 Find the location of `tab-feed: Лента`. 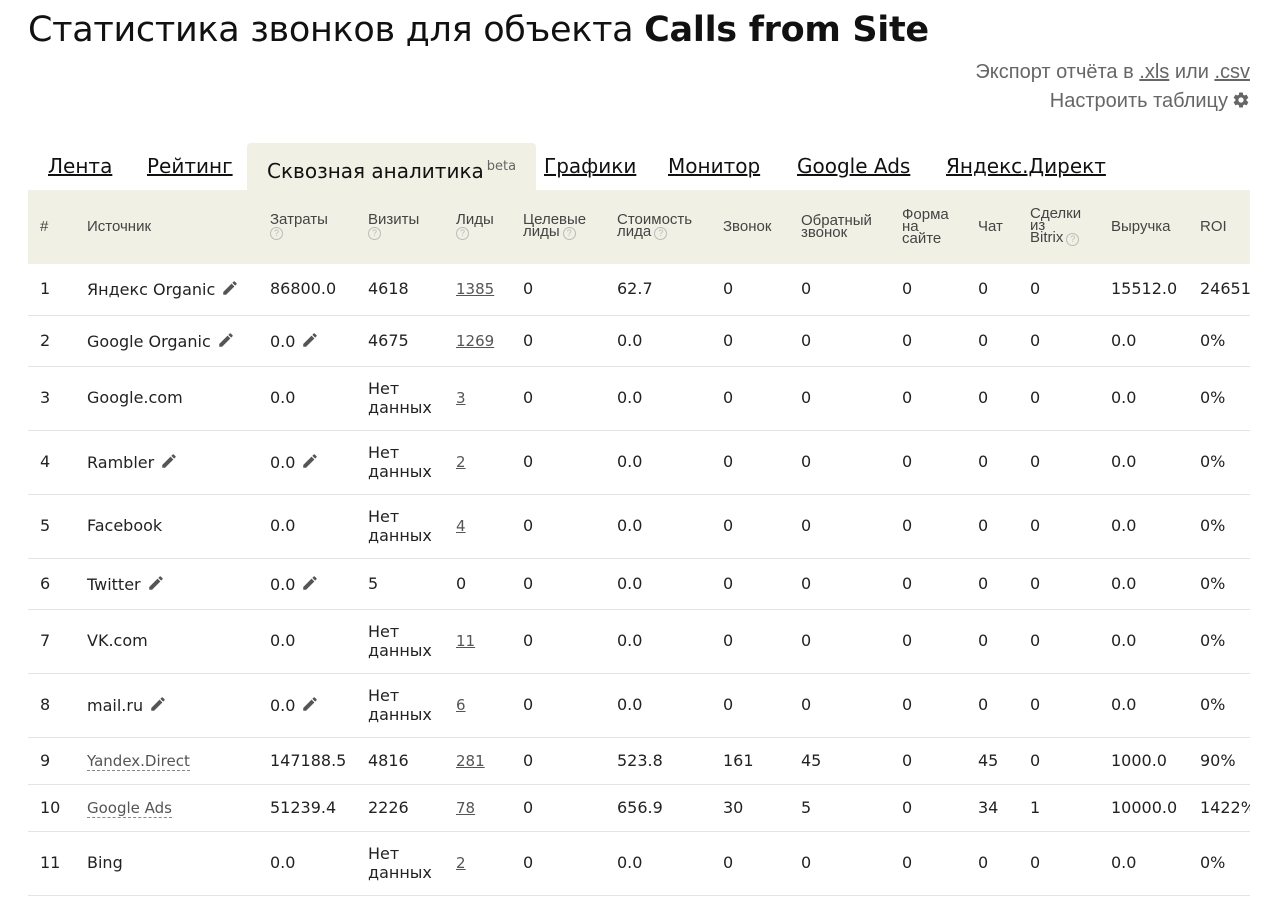

tab-feed: Лента is located at coordinates (80, 166).